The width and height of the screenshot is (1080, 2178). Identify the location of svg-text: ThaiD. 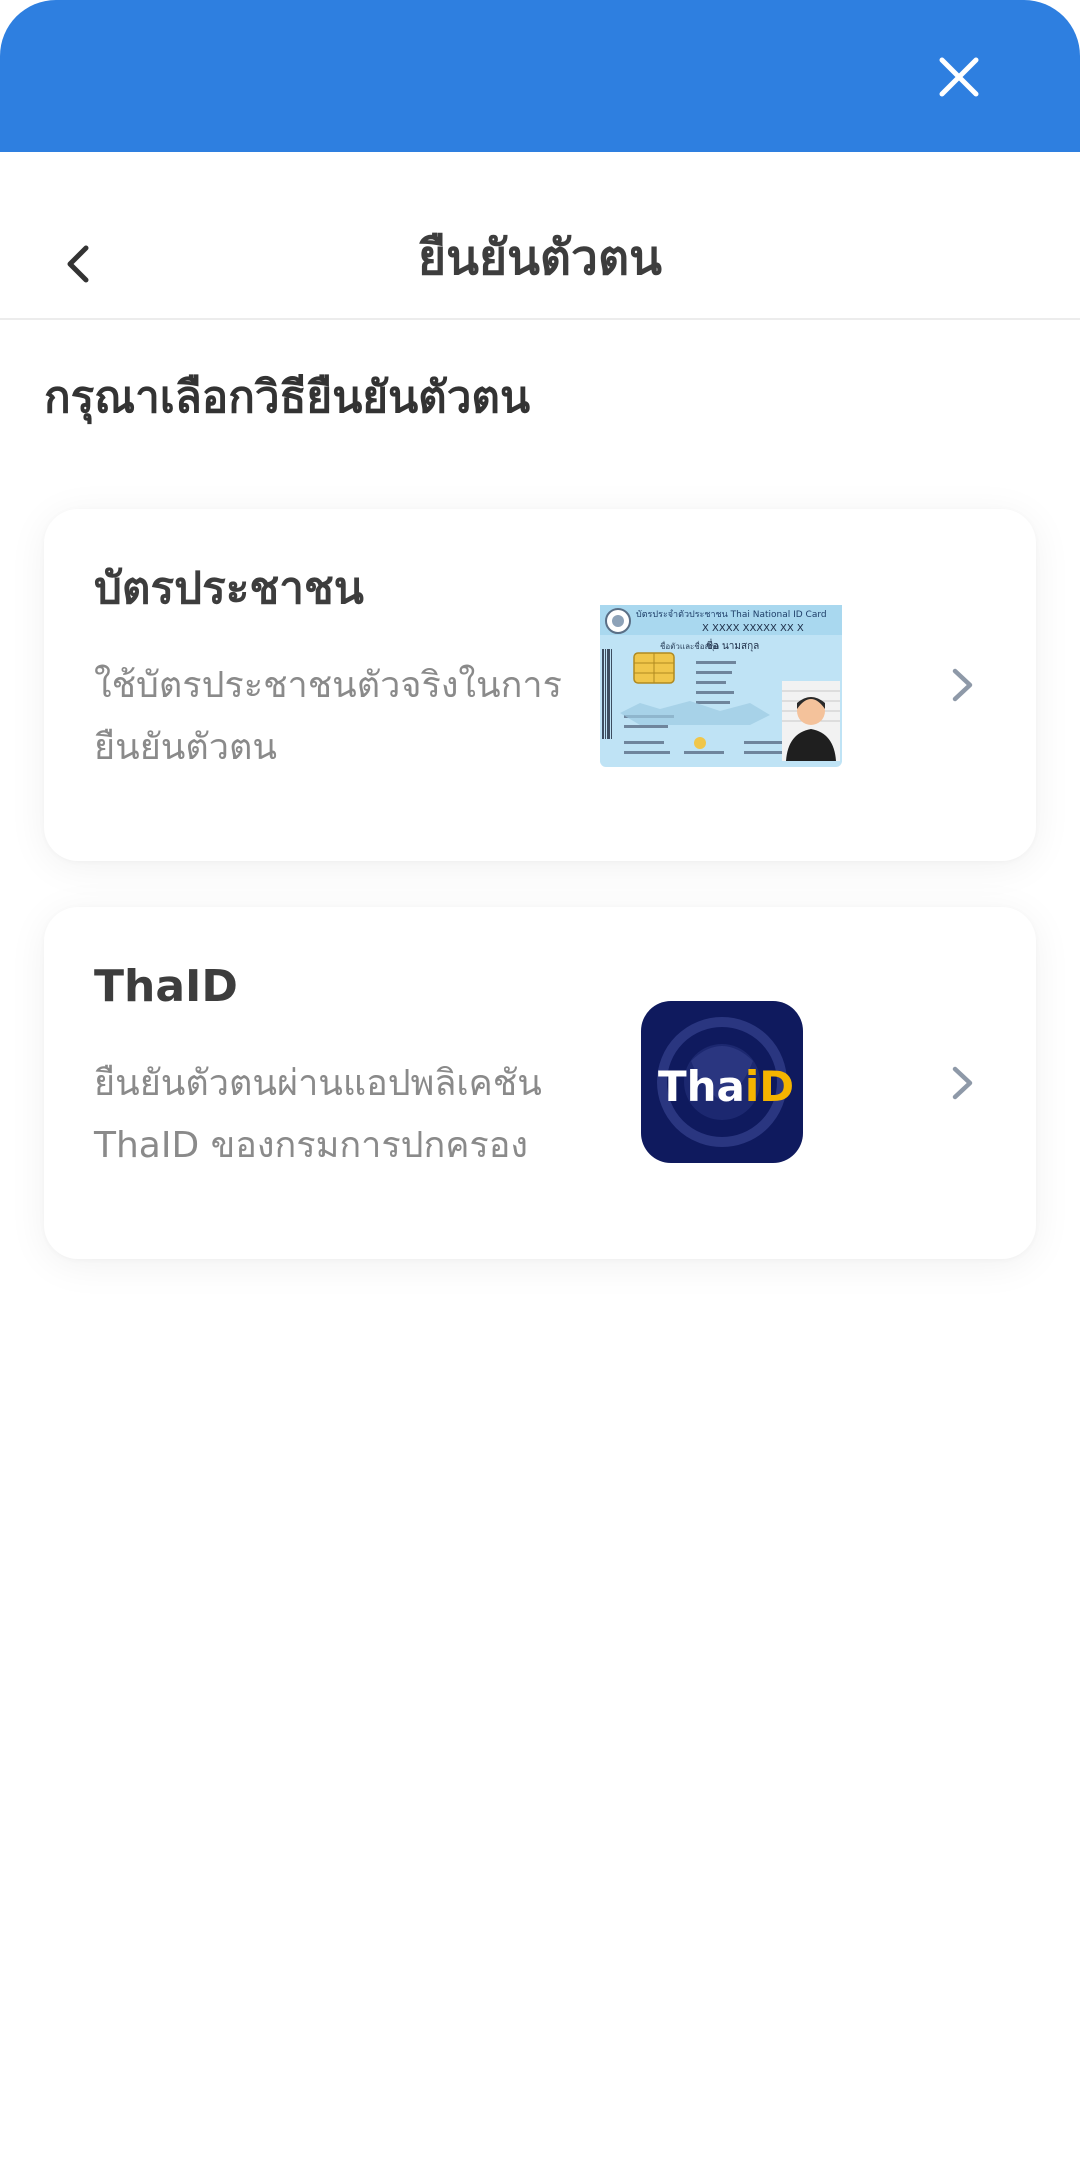
(726, 1086).